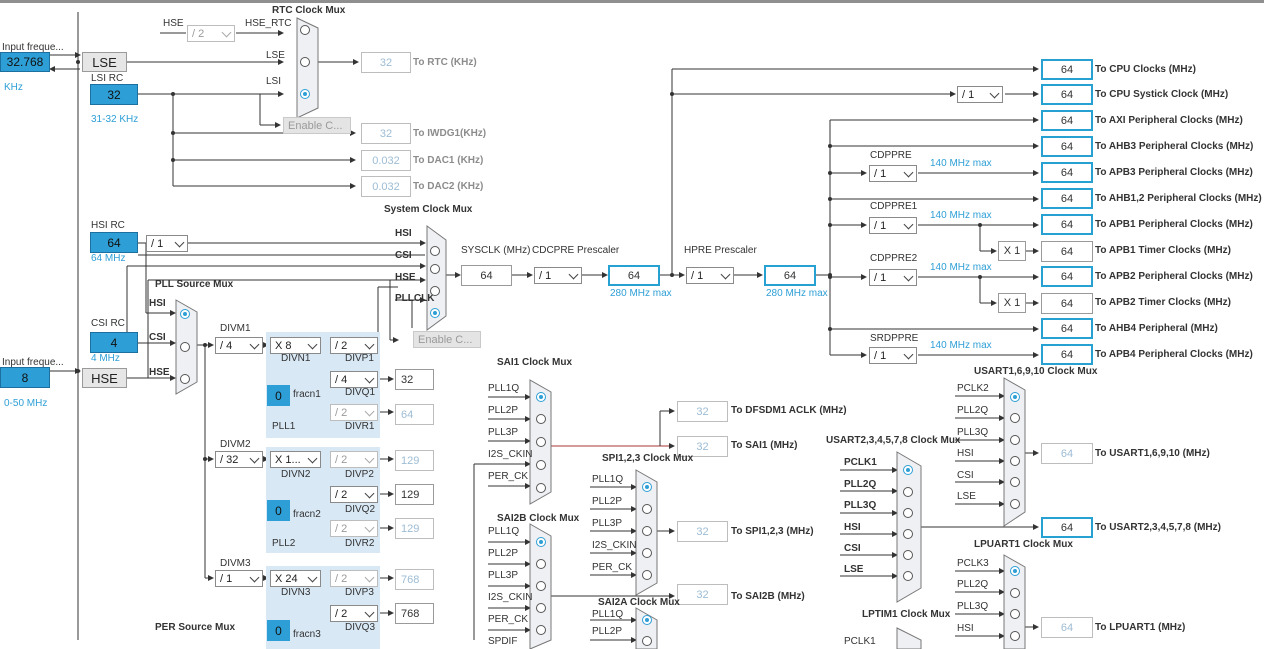 The width and height of the screenshot is (1264, 649). I want to click on divr1-select: / 2, so click(354, 412).